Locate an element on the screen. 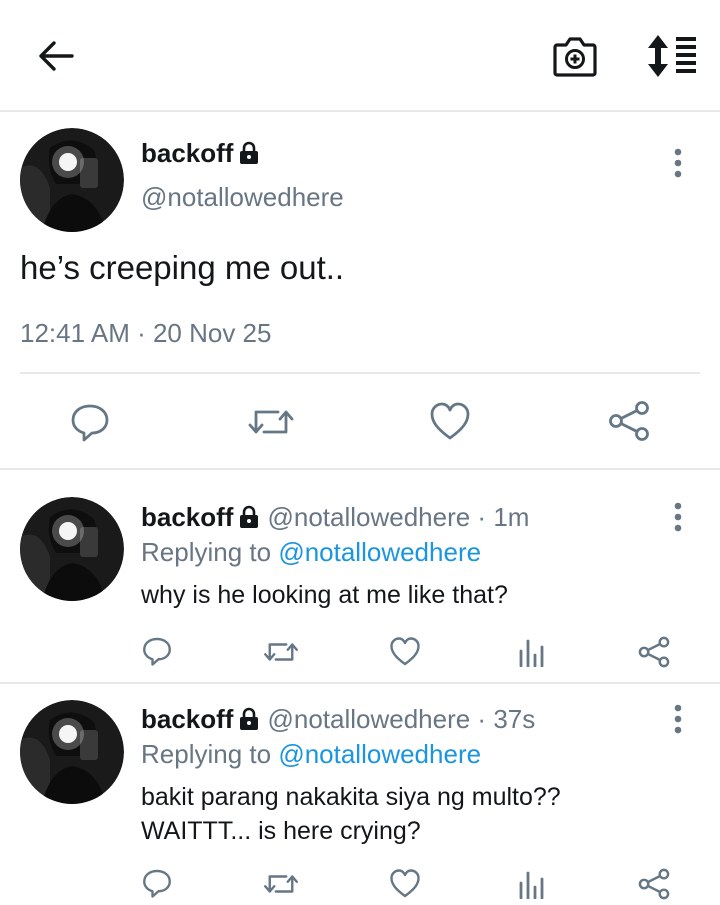 This screenshot has height=905, width=720. display-name-text: backoff is located at coordinates (187, 153).